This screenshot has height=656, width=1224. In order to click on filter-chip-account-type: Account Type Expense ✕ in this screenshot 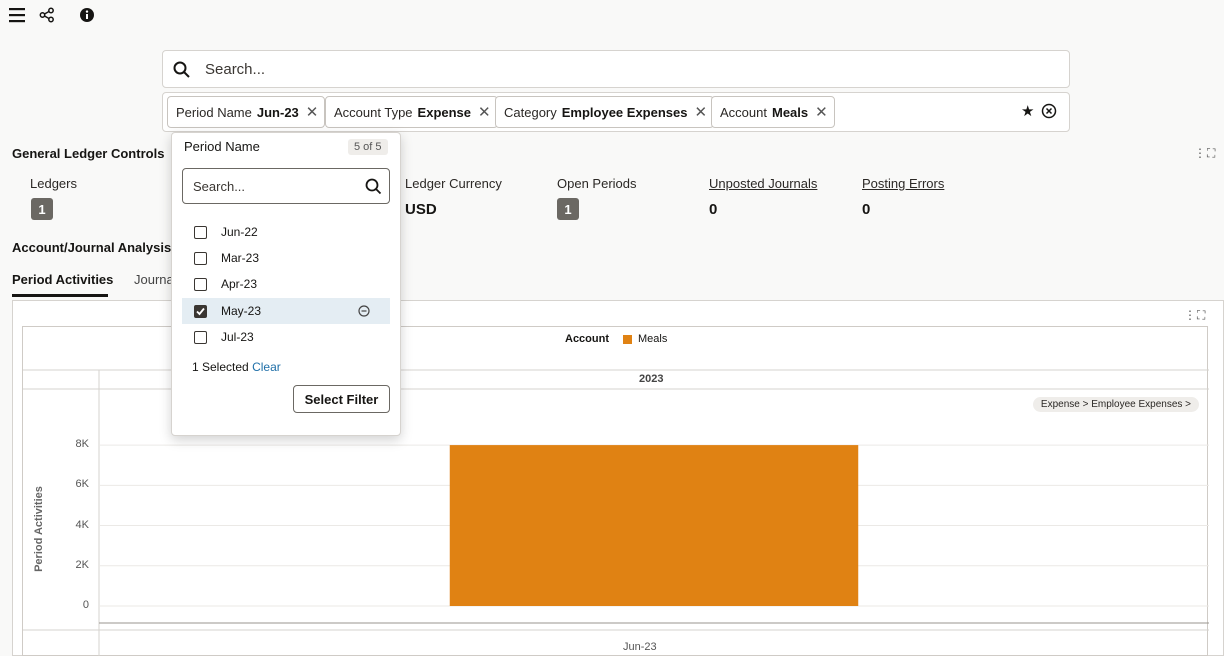, I will do `click(411, 112)`.